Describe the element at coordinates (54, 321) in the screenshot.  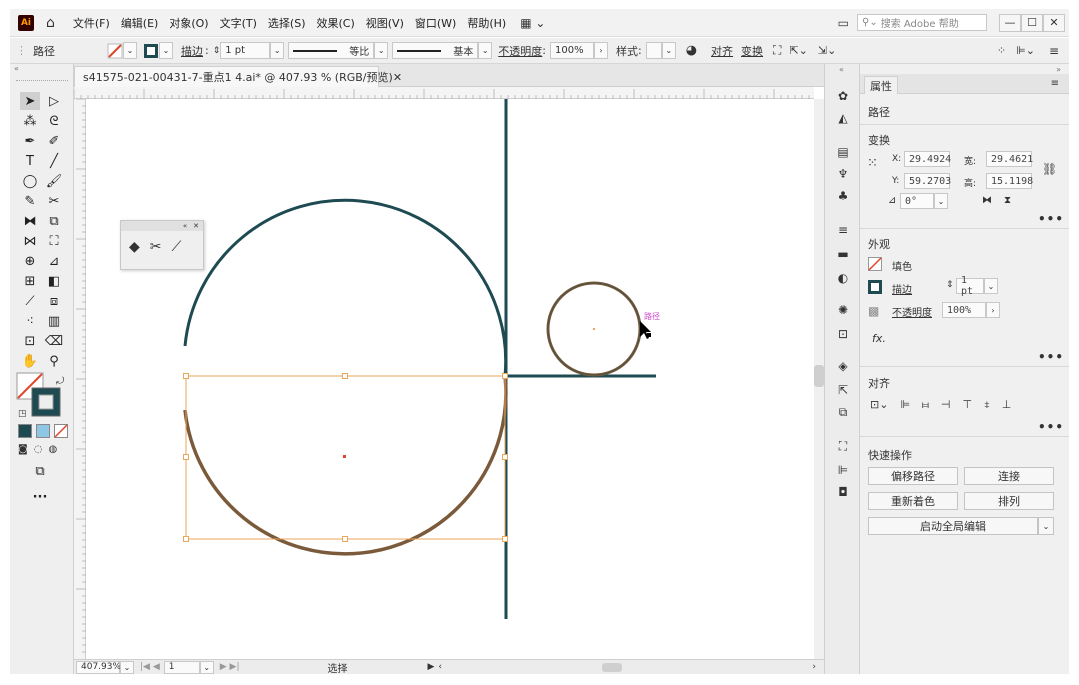
I see `column-graph-tool-icon: ▥` at that location.